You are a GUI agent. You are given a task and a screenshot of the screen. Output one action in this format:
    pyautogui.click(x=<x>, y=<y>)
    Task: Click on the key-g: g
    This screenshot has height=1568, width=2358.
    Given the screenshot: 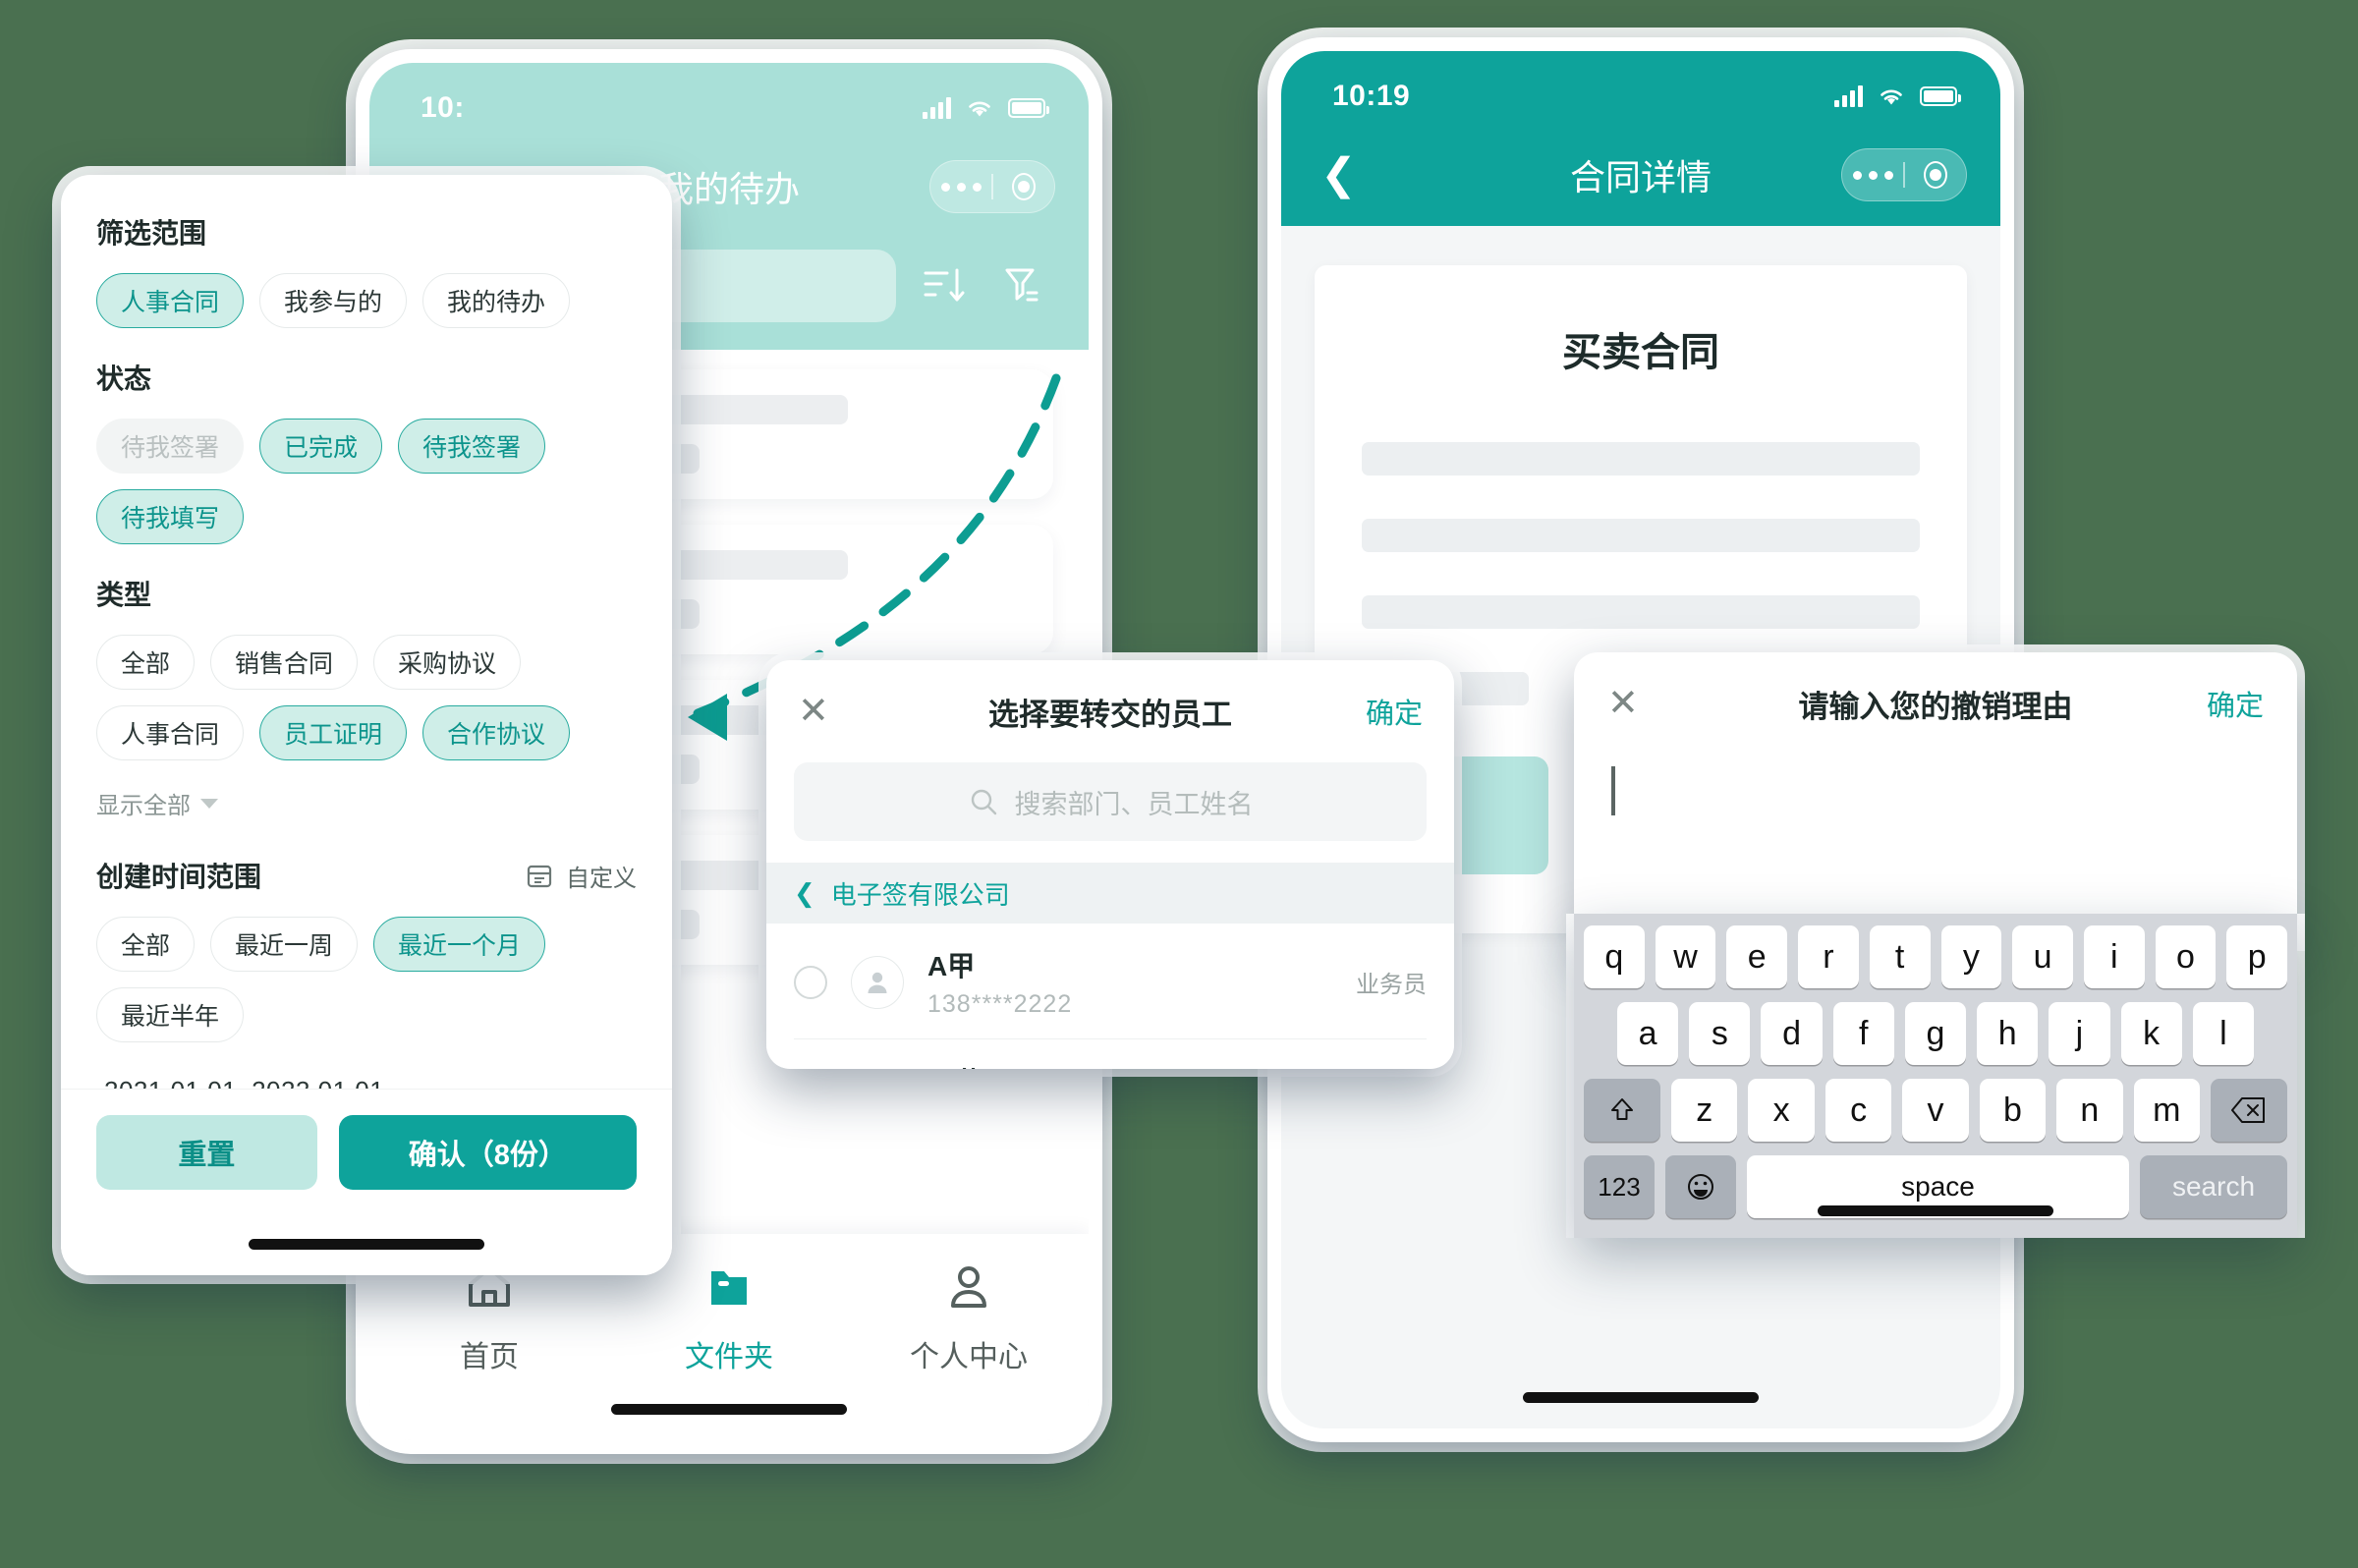 What is the action you would take?
    pyautogui.click(x=1936, y=1033)
    